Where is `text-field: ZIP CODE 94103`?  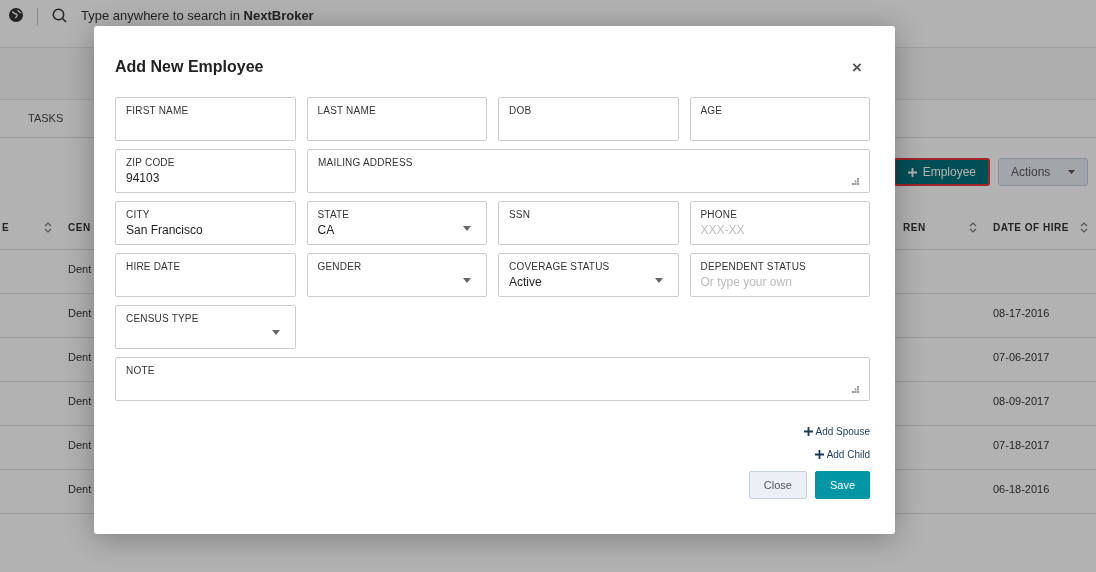
text-field: ZIP CODE 94103 is located at coordinates (205, 171).